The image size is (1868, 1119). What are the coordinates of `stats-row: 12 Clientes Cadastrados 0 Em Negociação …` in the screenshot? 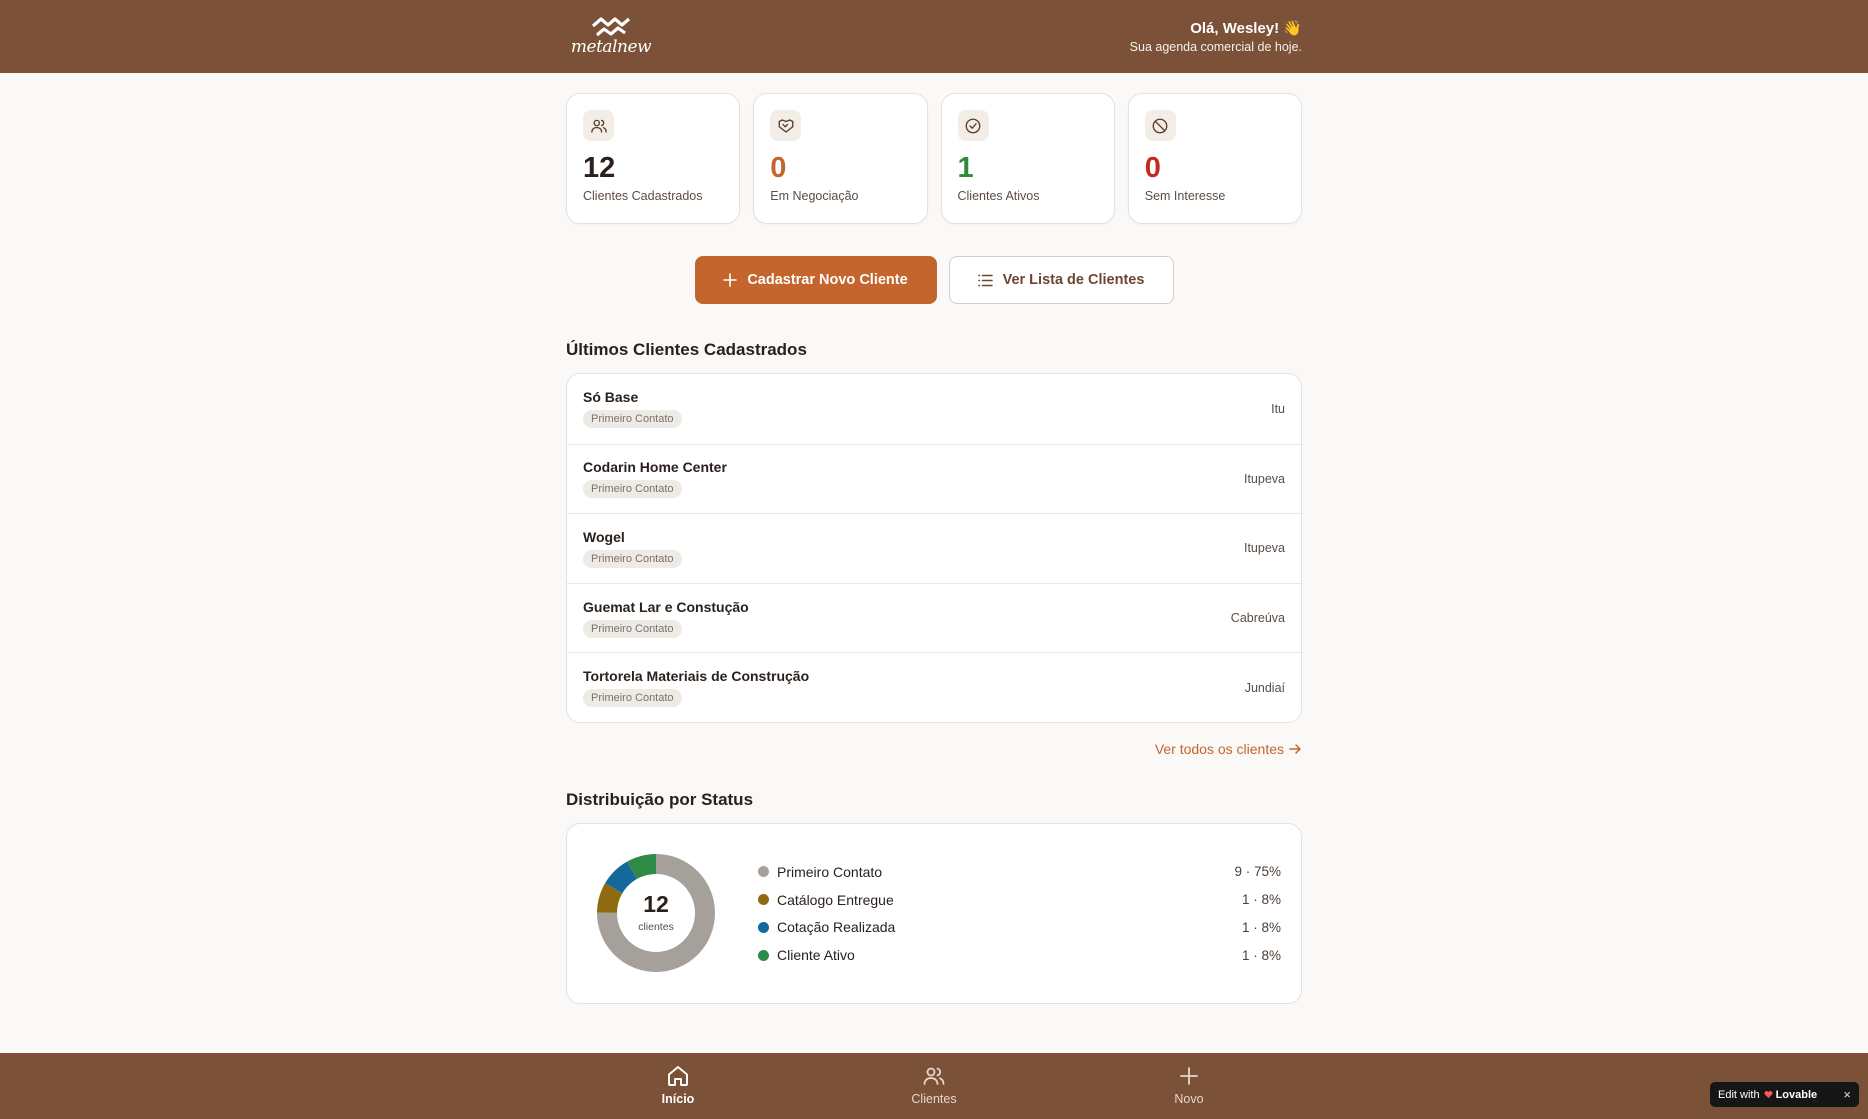 It's located at (934, 158).